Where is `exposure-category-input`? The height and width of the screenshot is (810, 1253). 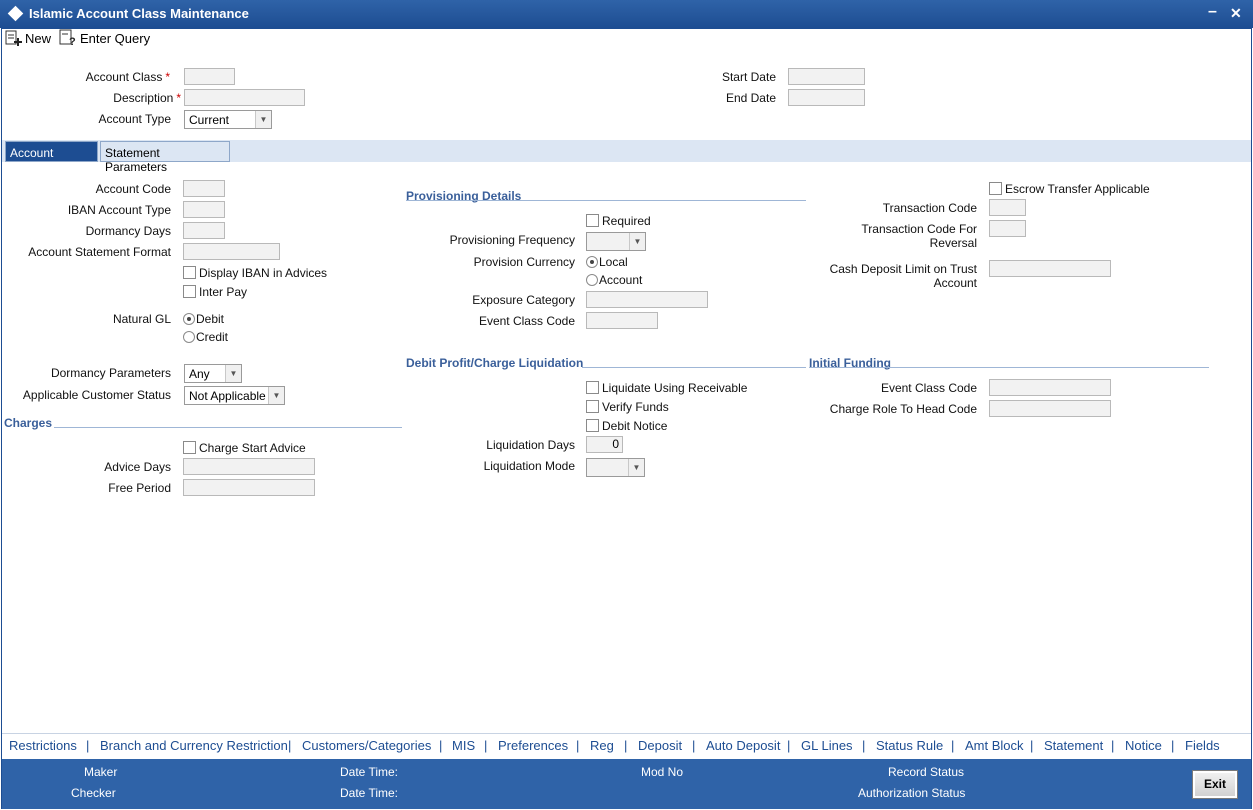 exposure-category-input is located at coordinates (647, 299).